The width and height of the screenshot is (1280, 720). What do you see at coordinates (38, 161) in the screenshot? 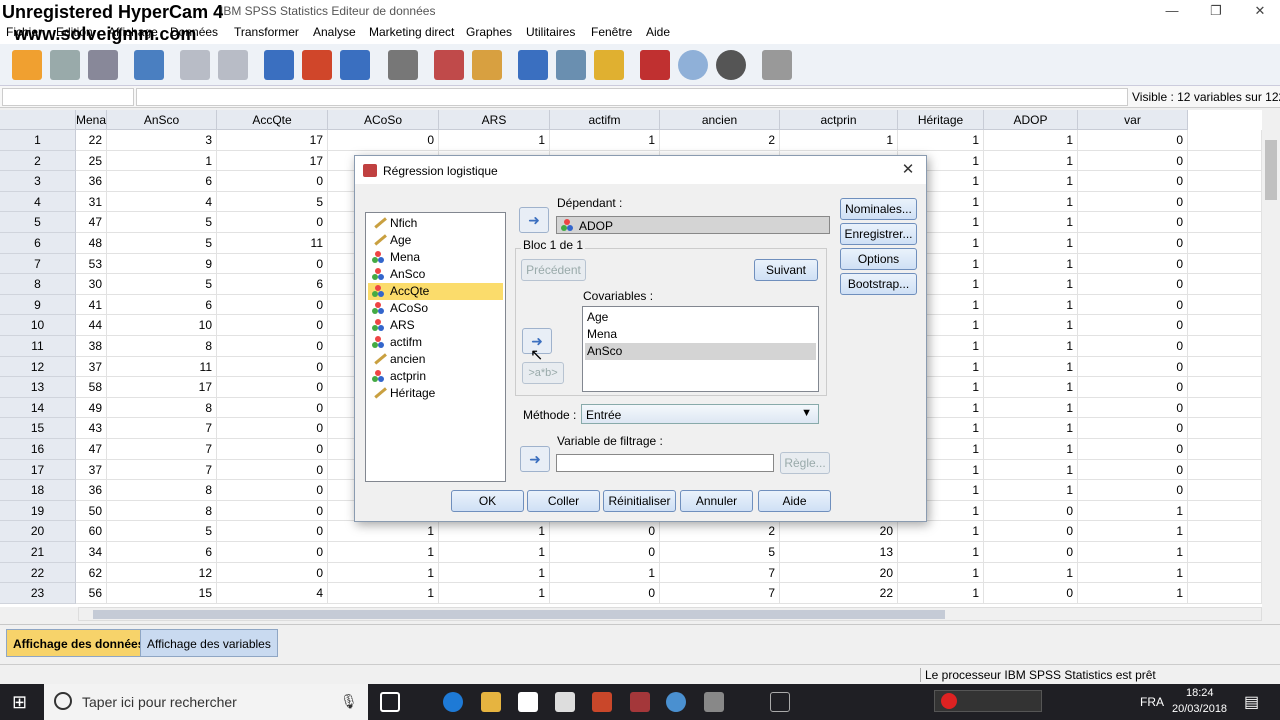
I see `row-number: 2` at bounding box center [38, 161].